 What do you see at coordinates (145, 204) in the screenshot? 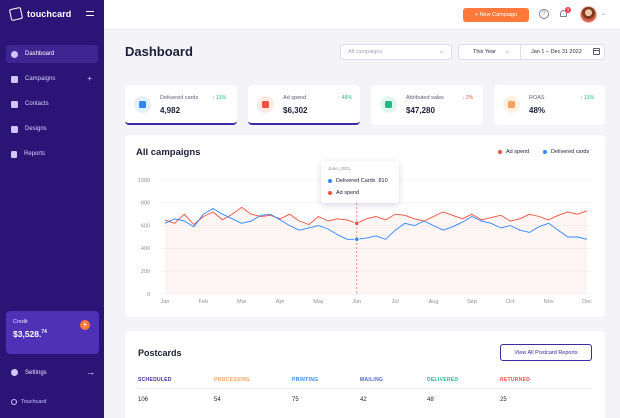
I see `y-tick-label: 800` at bounding box center [145, 204].